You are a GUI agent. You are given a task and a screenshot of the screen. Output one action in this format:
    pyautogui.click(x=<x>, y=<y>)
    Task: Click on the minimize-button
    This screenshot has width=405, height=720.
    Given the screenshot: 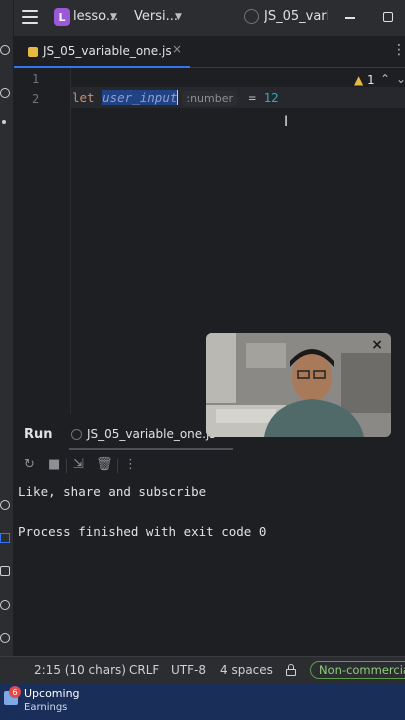 What is the action you would take?
    pyautogui.click(x=350, y=18)
    